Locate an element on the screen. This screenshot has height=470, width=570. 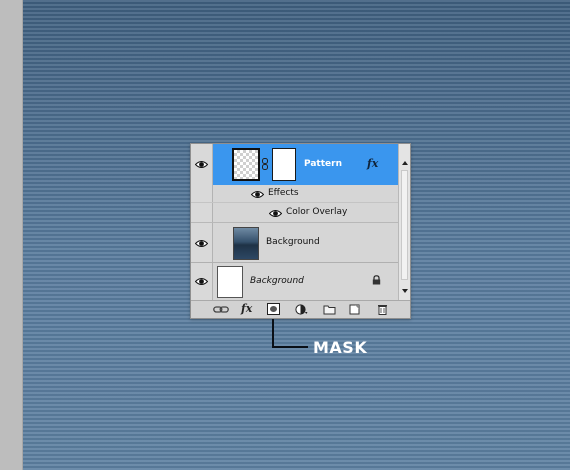
layer-row-pattern: Pattern fx is located at coordinates (294, 164).